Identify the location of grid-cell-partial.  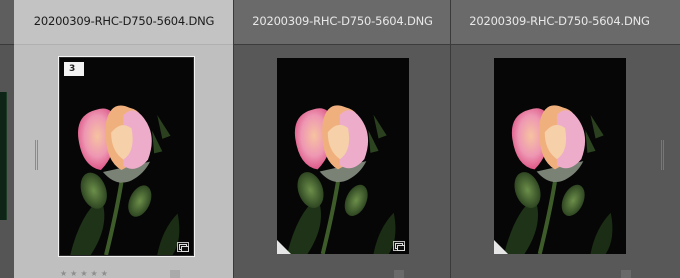
(7, 139).